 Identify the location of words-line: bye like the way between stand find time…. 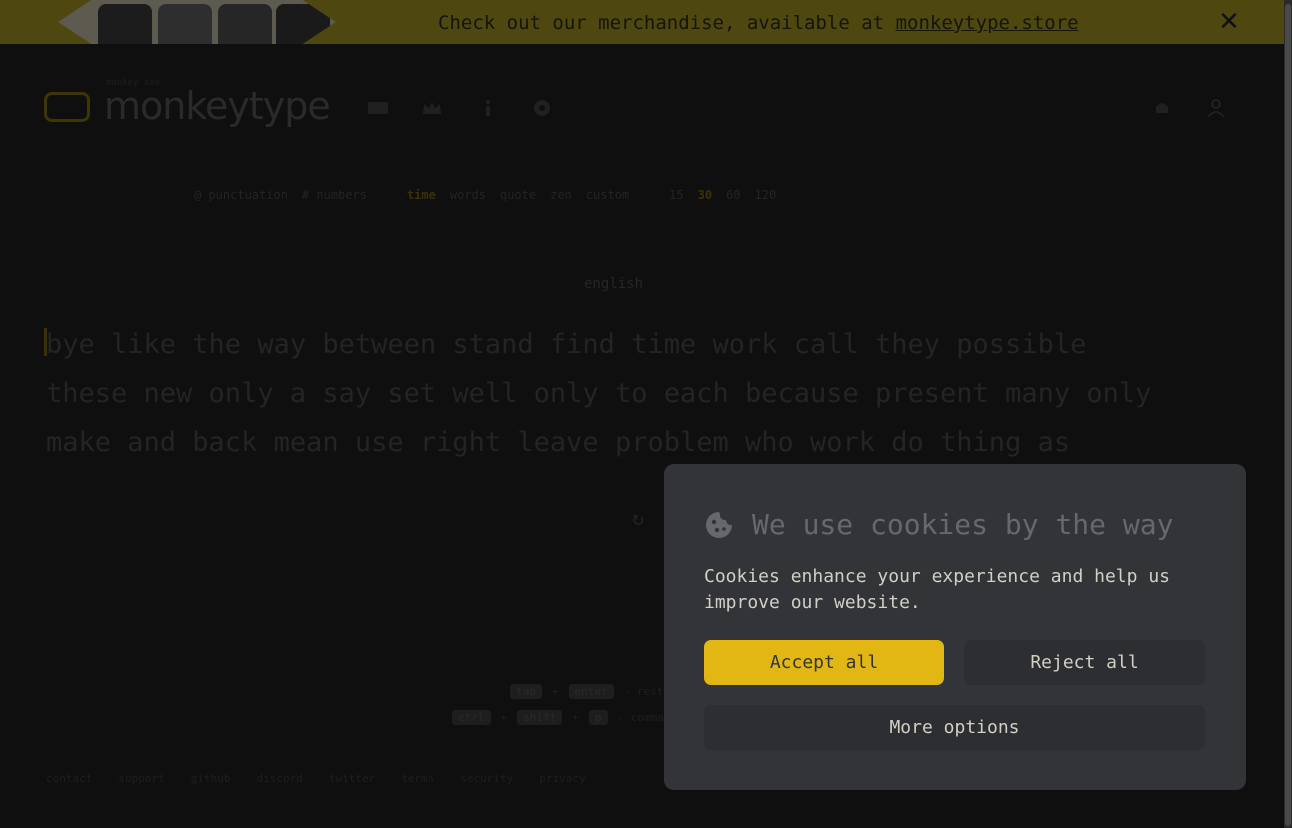
(566, 344).